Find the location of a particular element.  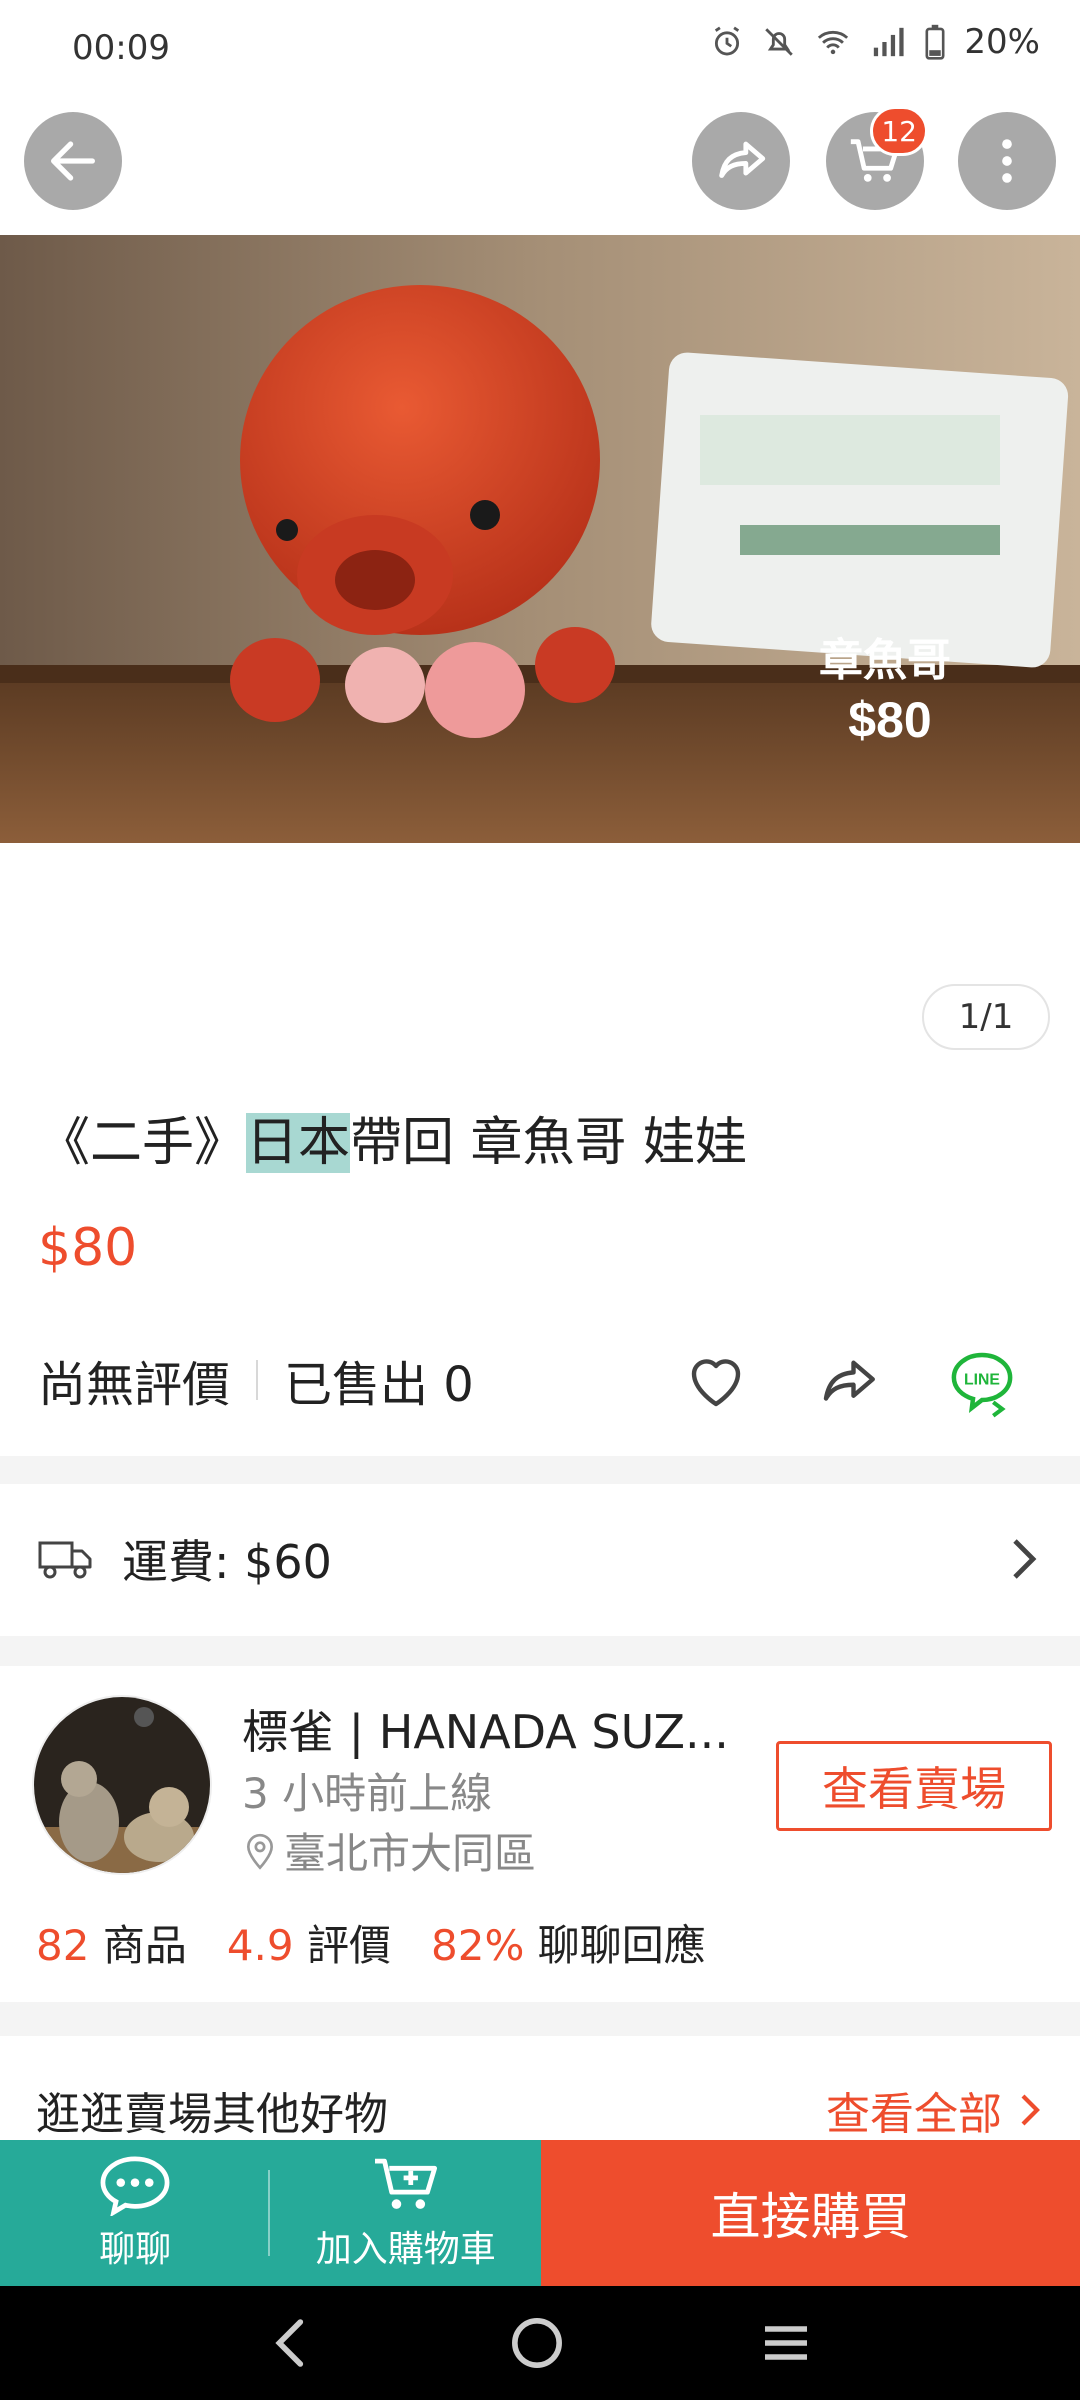

back-button is located at coordinates (73, 161).